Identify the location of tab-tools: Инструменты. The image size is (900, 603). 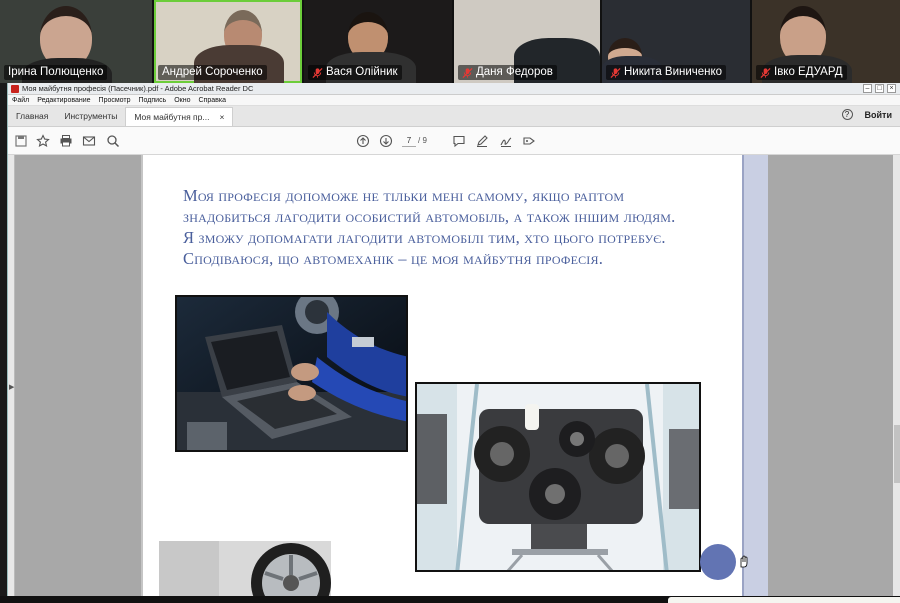
(90, 116).